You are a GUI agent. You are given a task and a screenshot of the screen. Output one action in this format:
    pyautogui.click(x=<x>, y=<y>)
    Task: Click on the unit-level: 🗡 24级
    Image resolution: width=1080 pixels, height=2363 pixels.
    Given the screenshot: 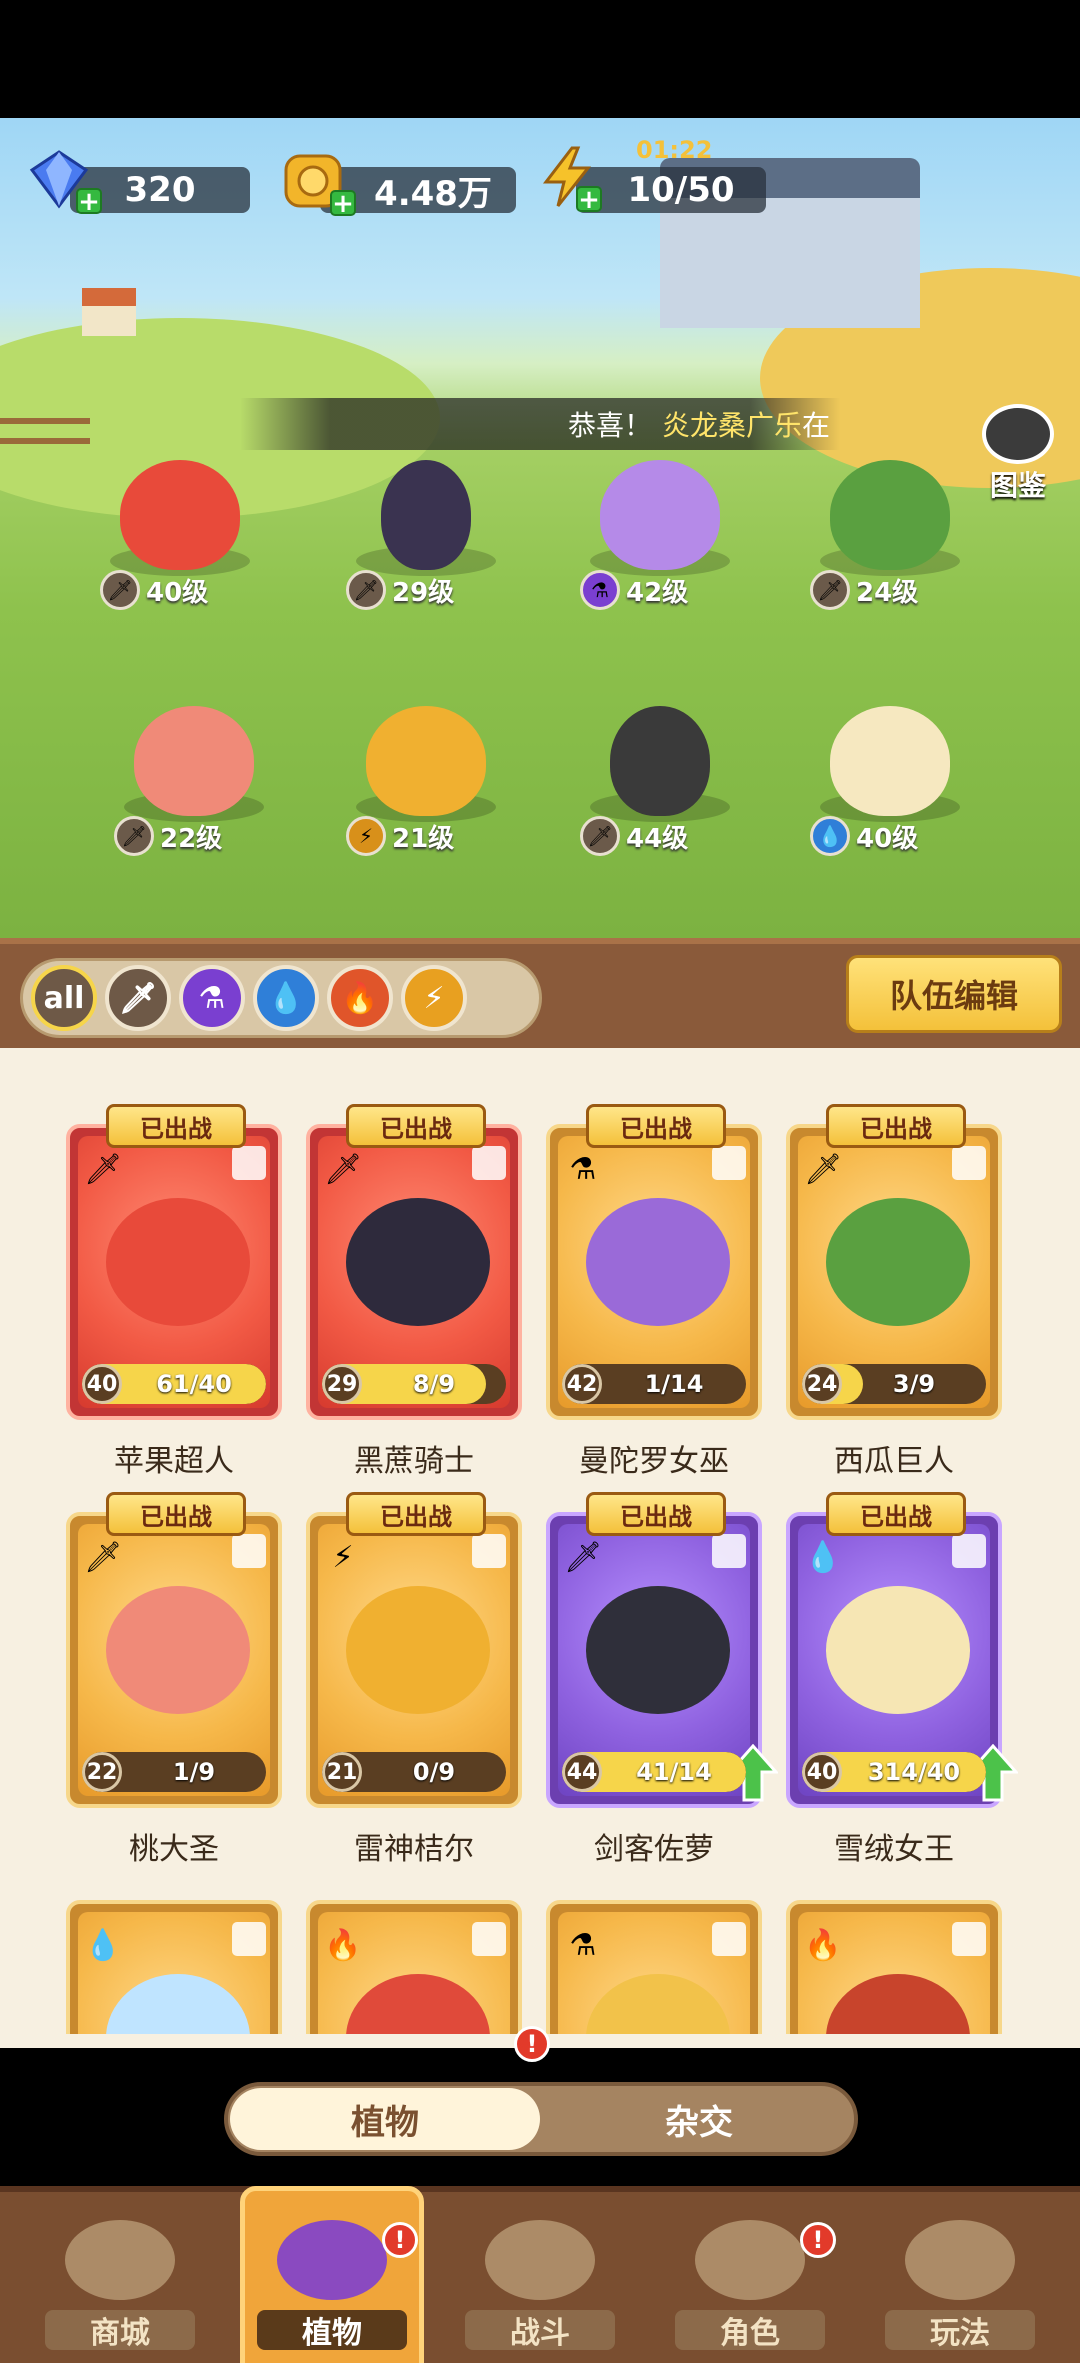 What is the action you would take?
    pyautogui.click(x=885, y=590)
    